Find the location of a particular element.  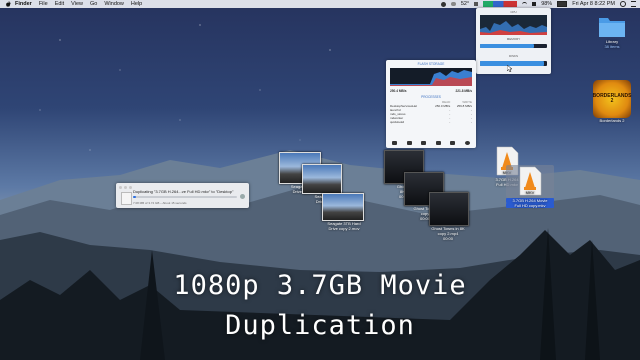

memory-bar is located at coordinates (513, 46).